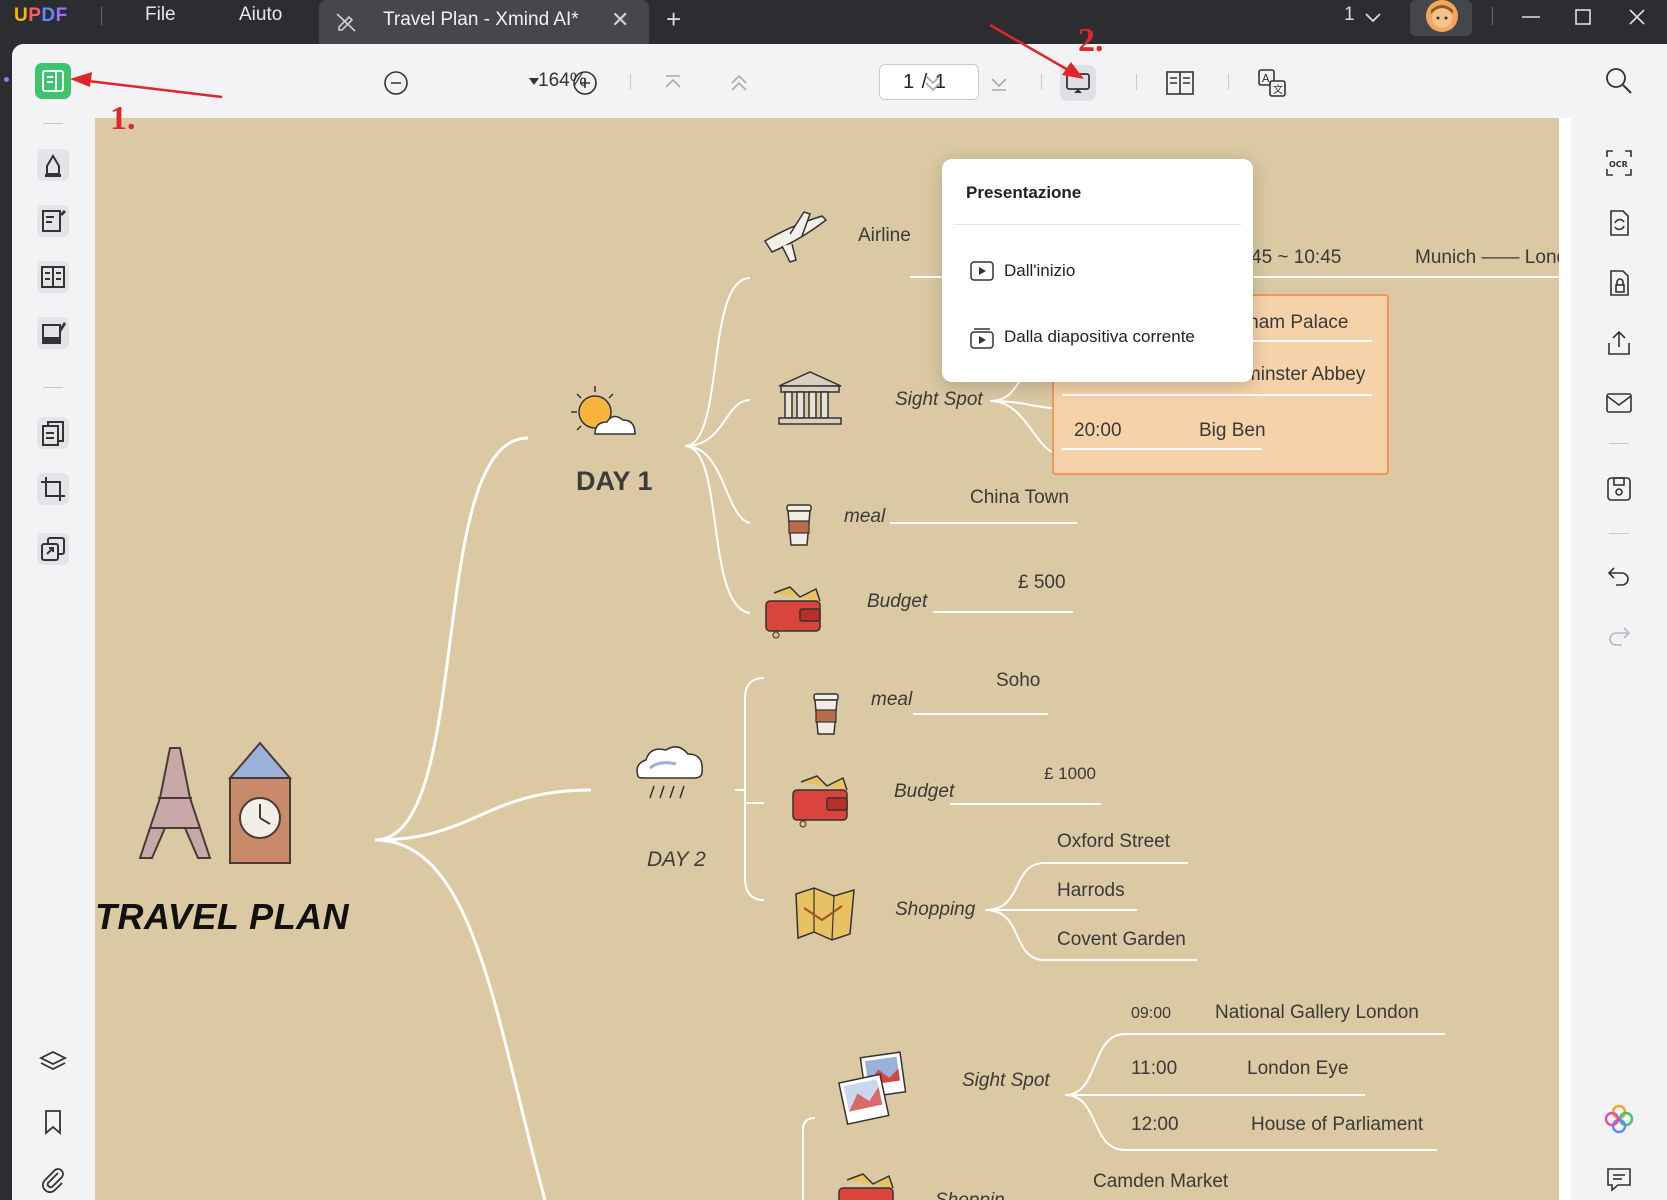 The height and width of the screenshot is (1200, 1667). Describe the element at coordinates (53, 549) in the screenshot. I see `compress-icon` at that location.